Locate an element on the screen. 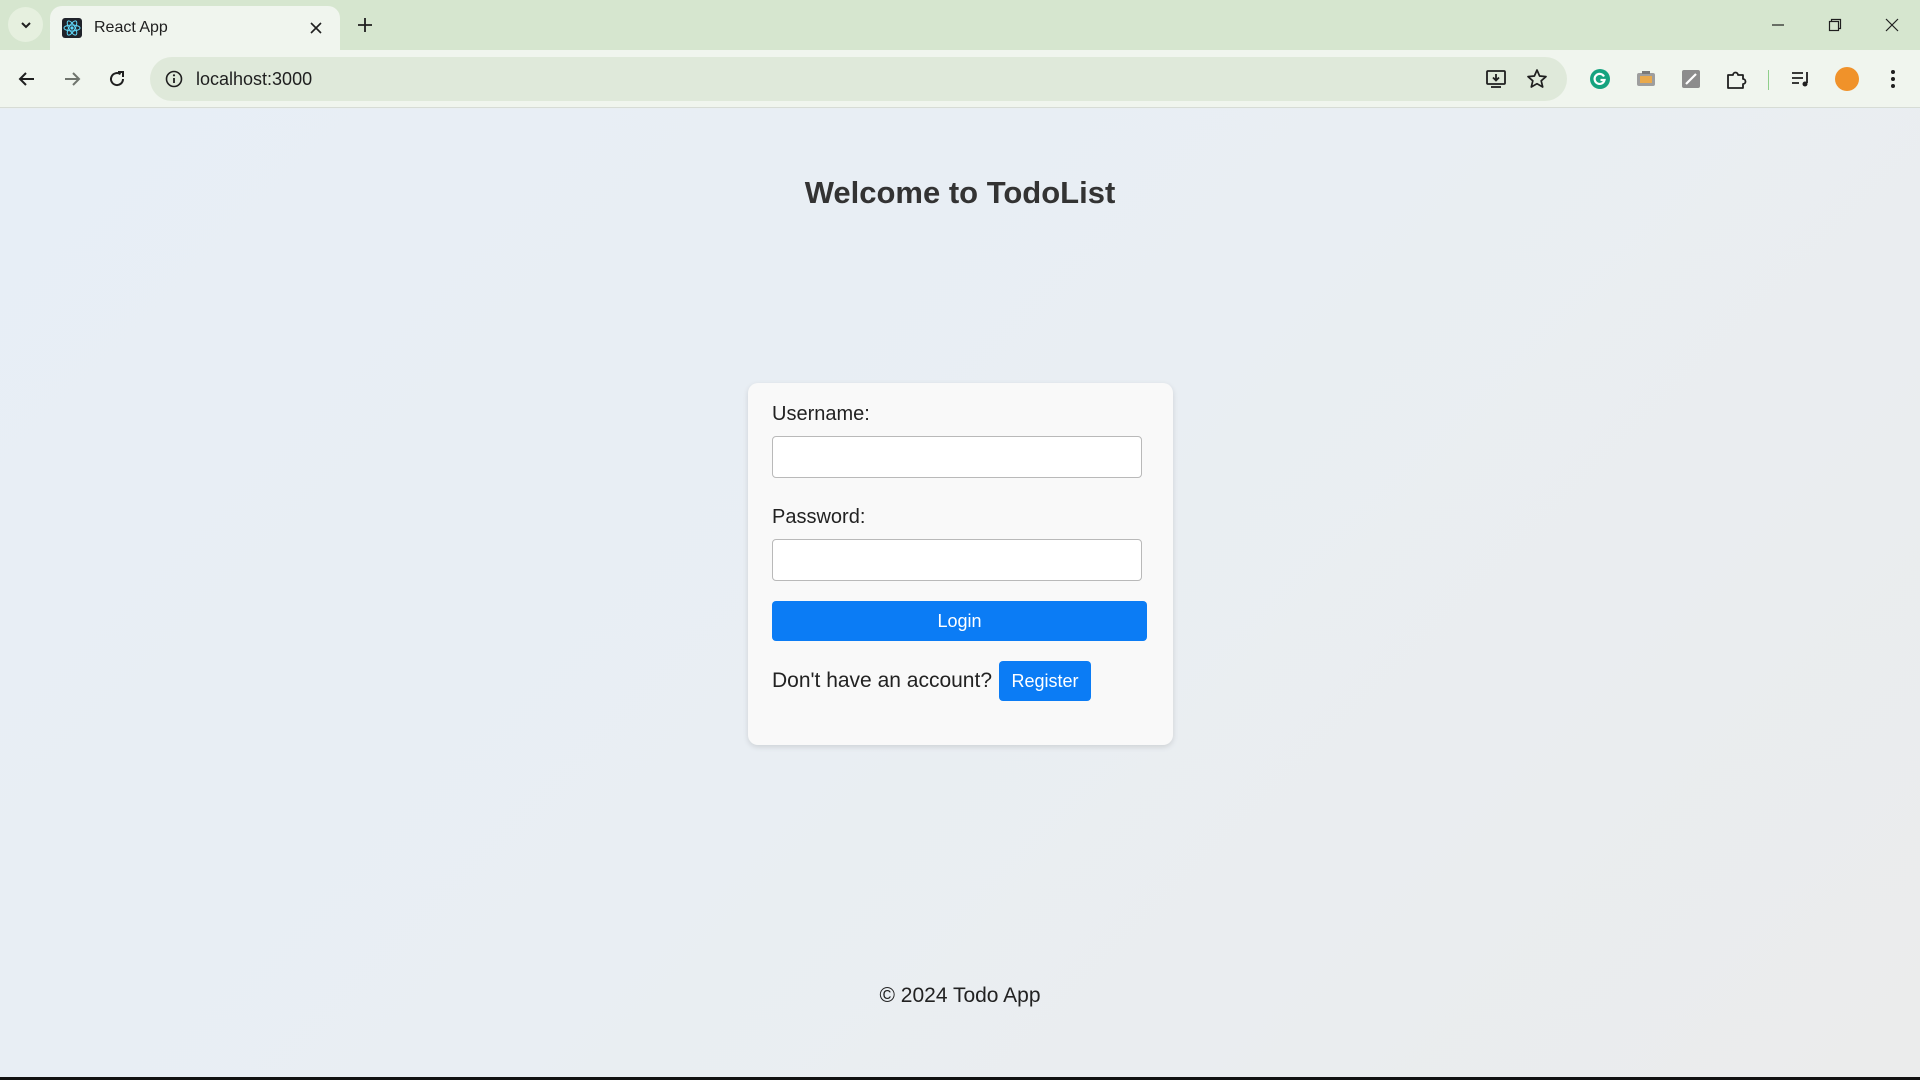 The image size is (1920, 1080). chevron-down-icon is located at coordinates (25, 24).